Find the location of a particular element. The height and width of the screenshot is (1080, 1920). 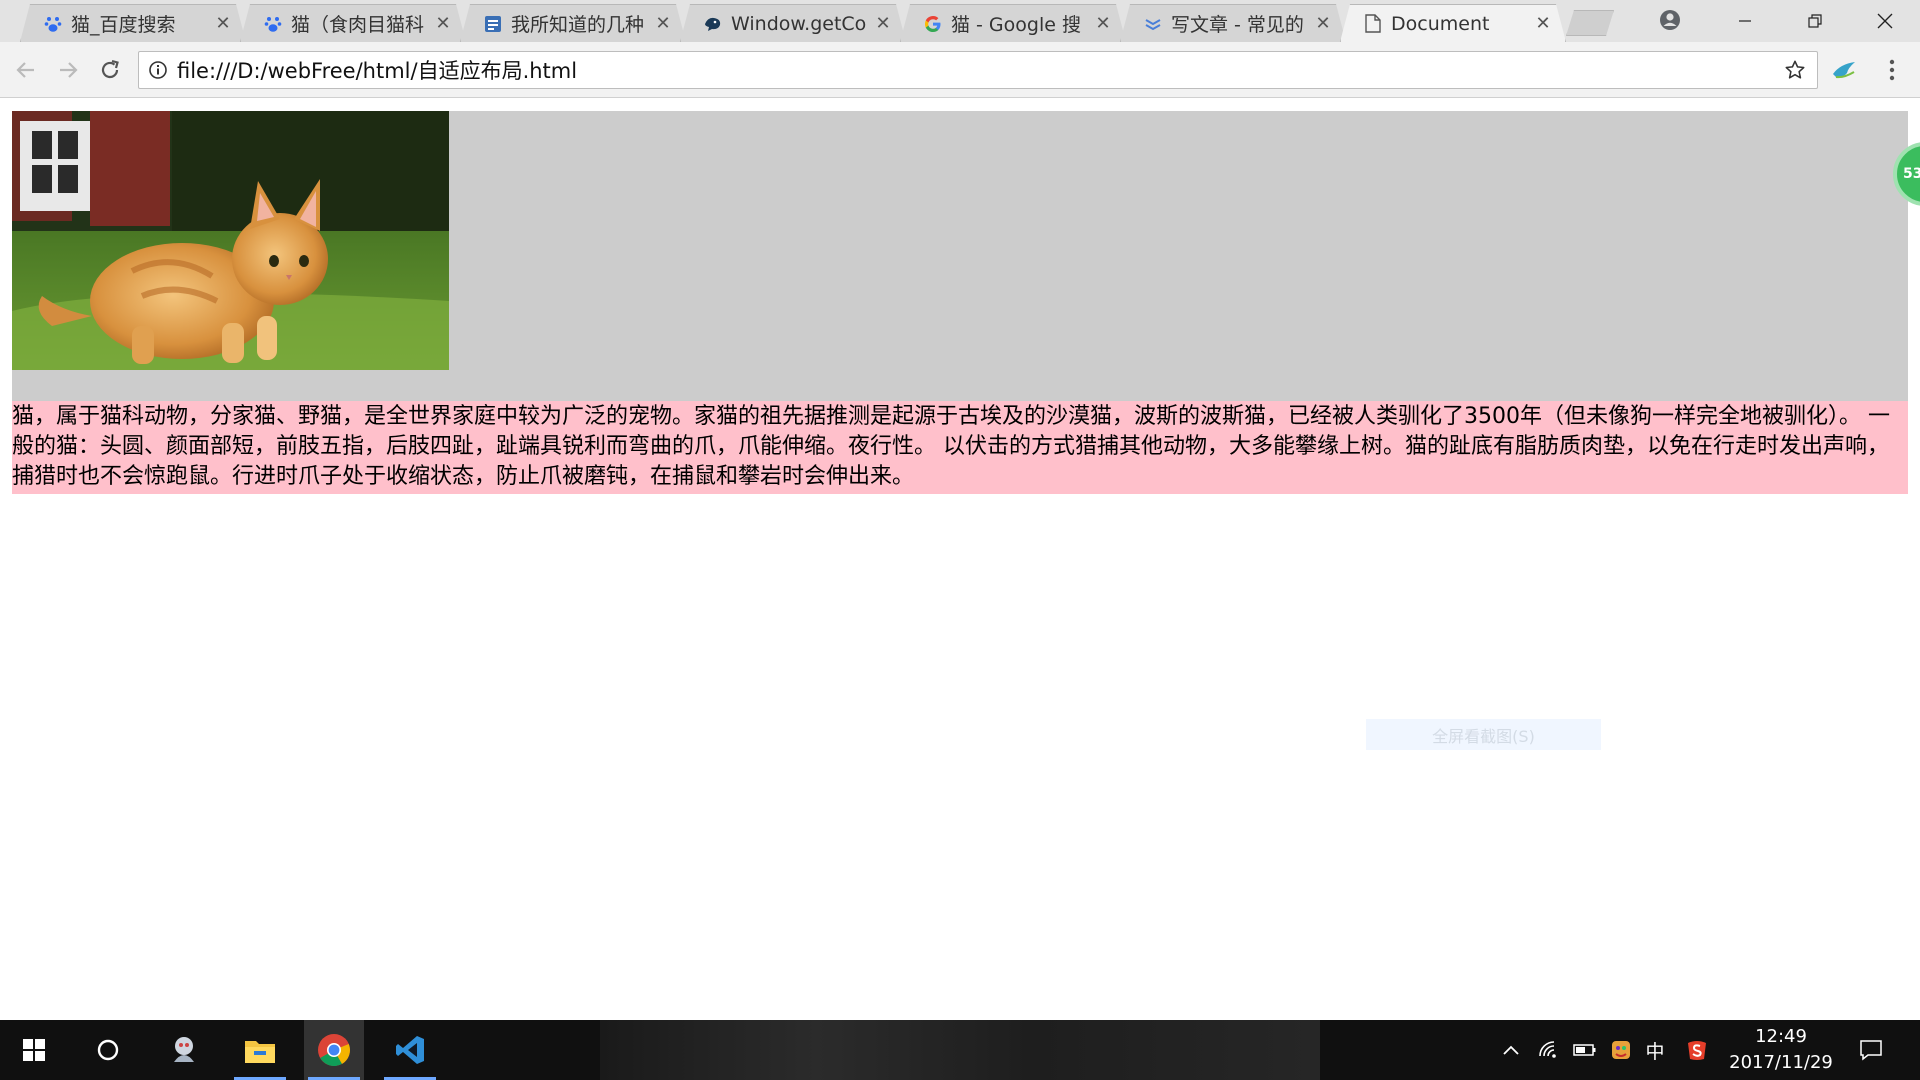

address-bar: file:///D:/webFree/html/自适应布局.html is located at coordinates (978, 70).